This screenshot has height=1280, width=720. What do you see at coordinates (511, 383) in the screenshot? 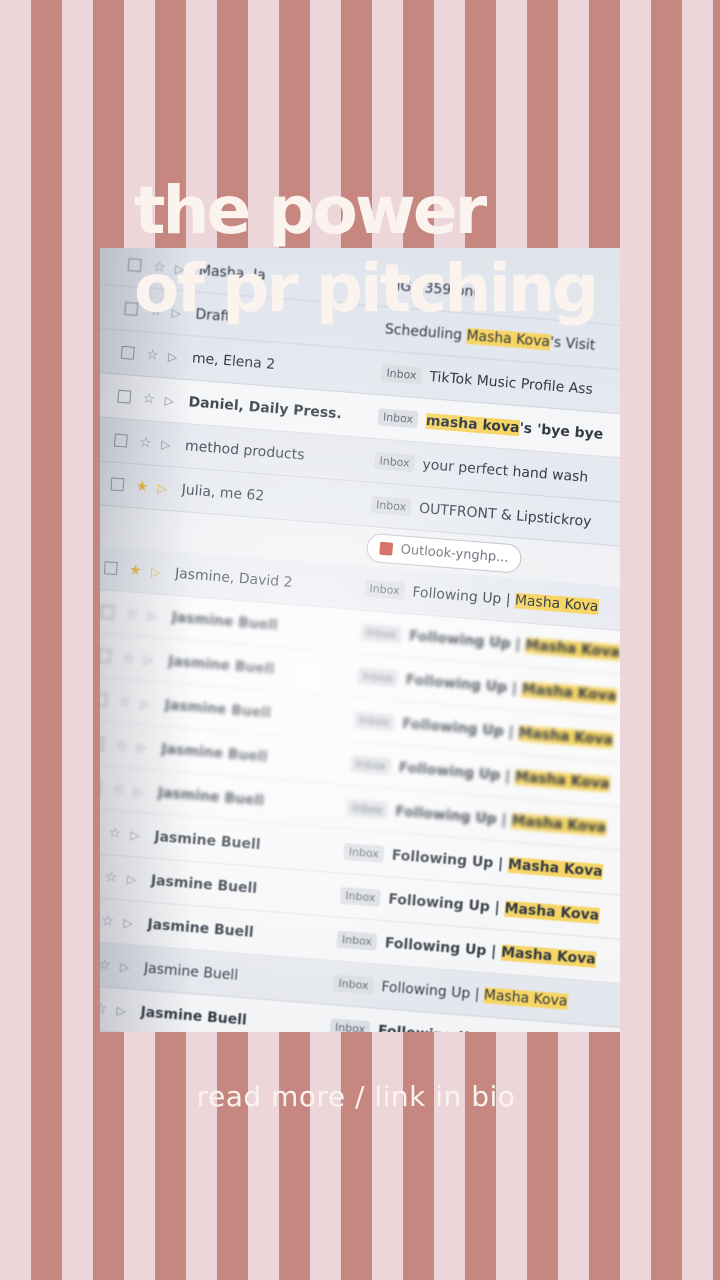
I see `email-subject: TikTok Music Profile Ass` at bounding box center [511, 383].